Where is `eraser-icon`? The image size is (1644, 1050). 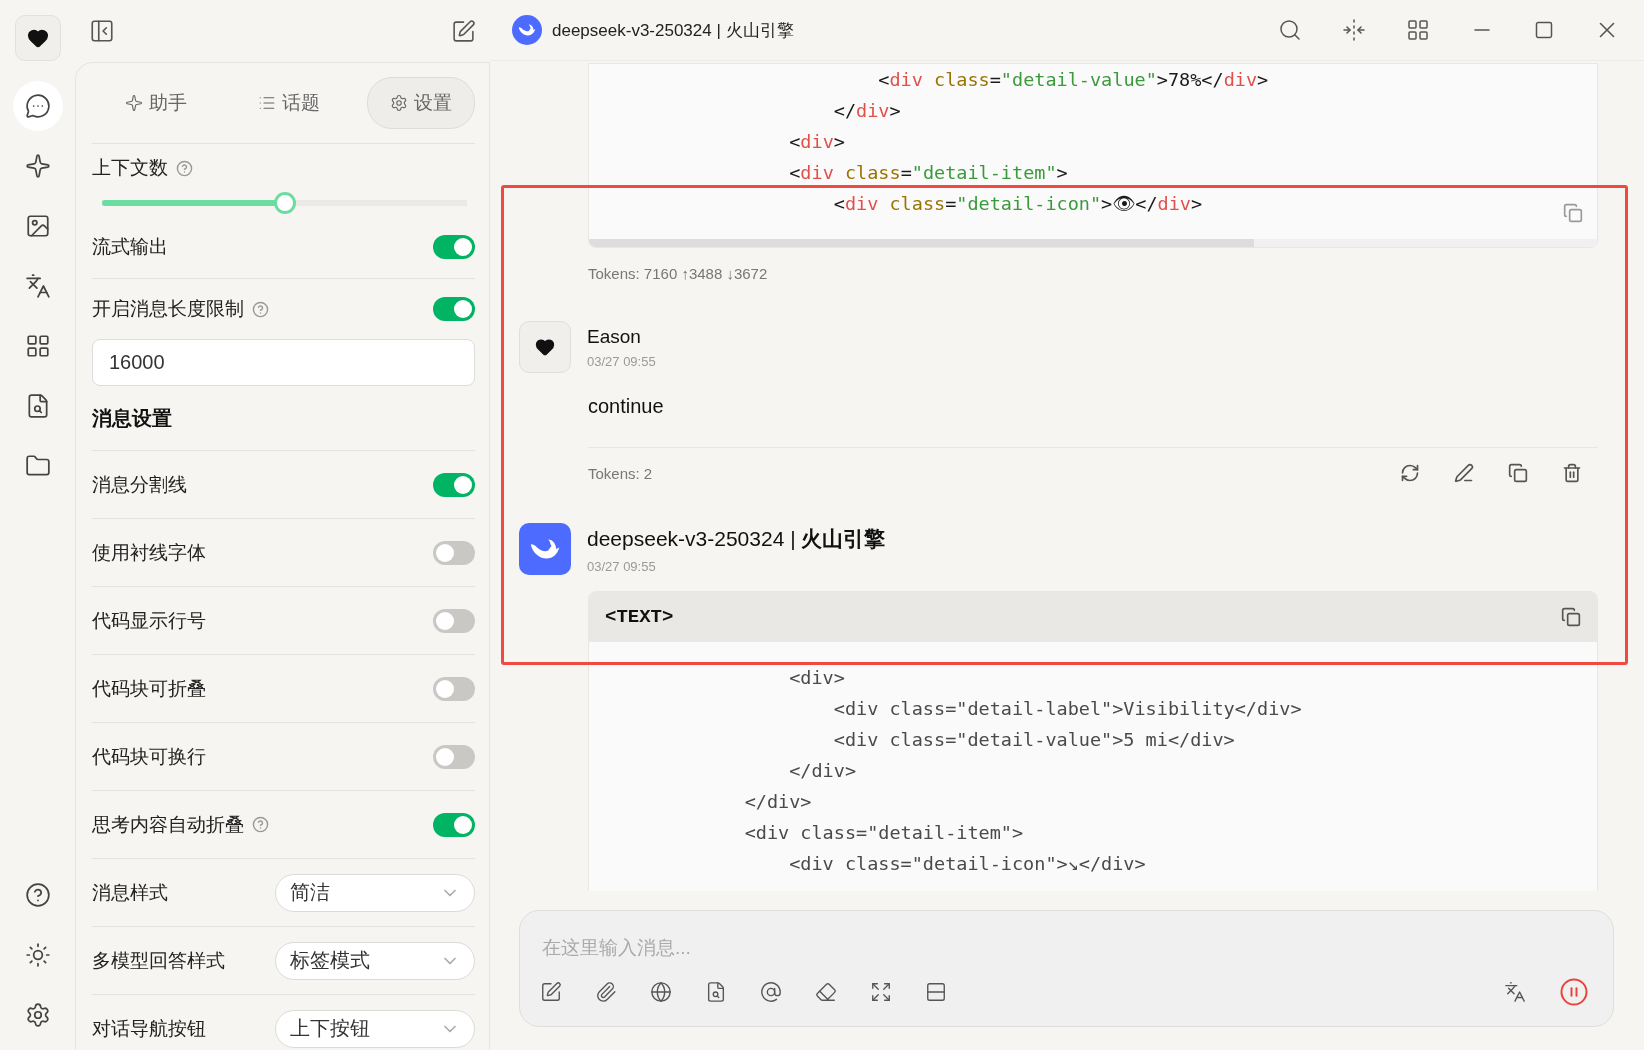 eraser-icon is located at coordinates (826, 992).